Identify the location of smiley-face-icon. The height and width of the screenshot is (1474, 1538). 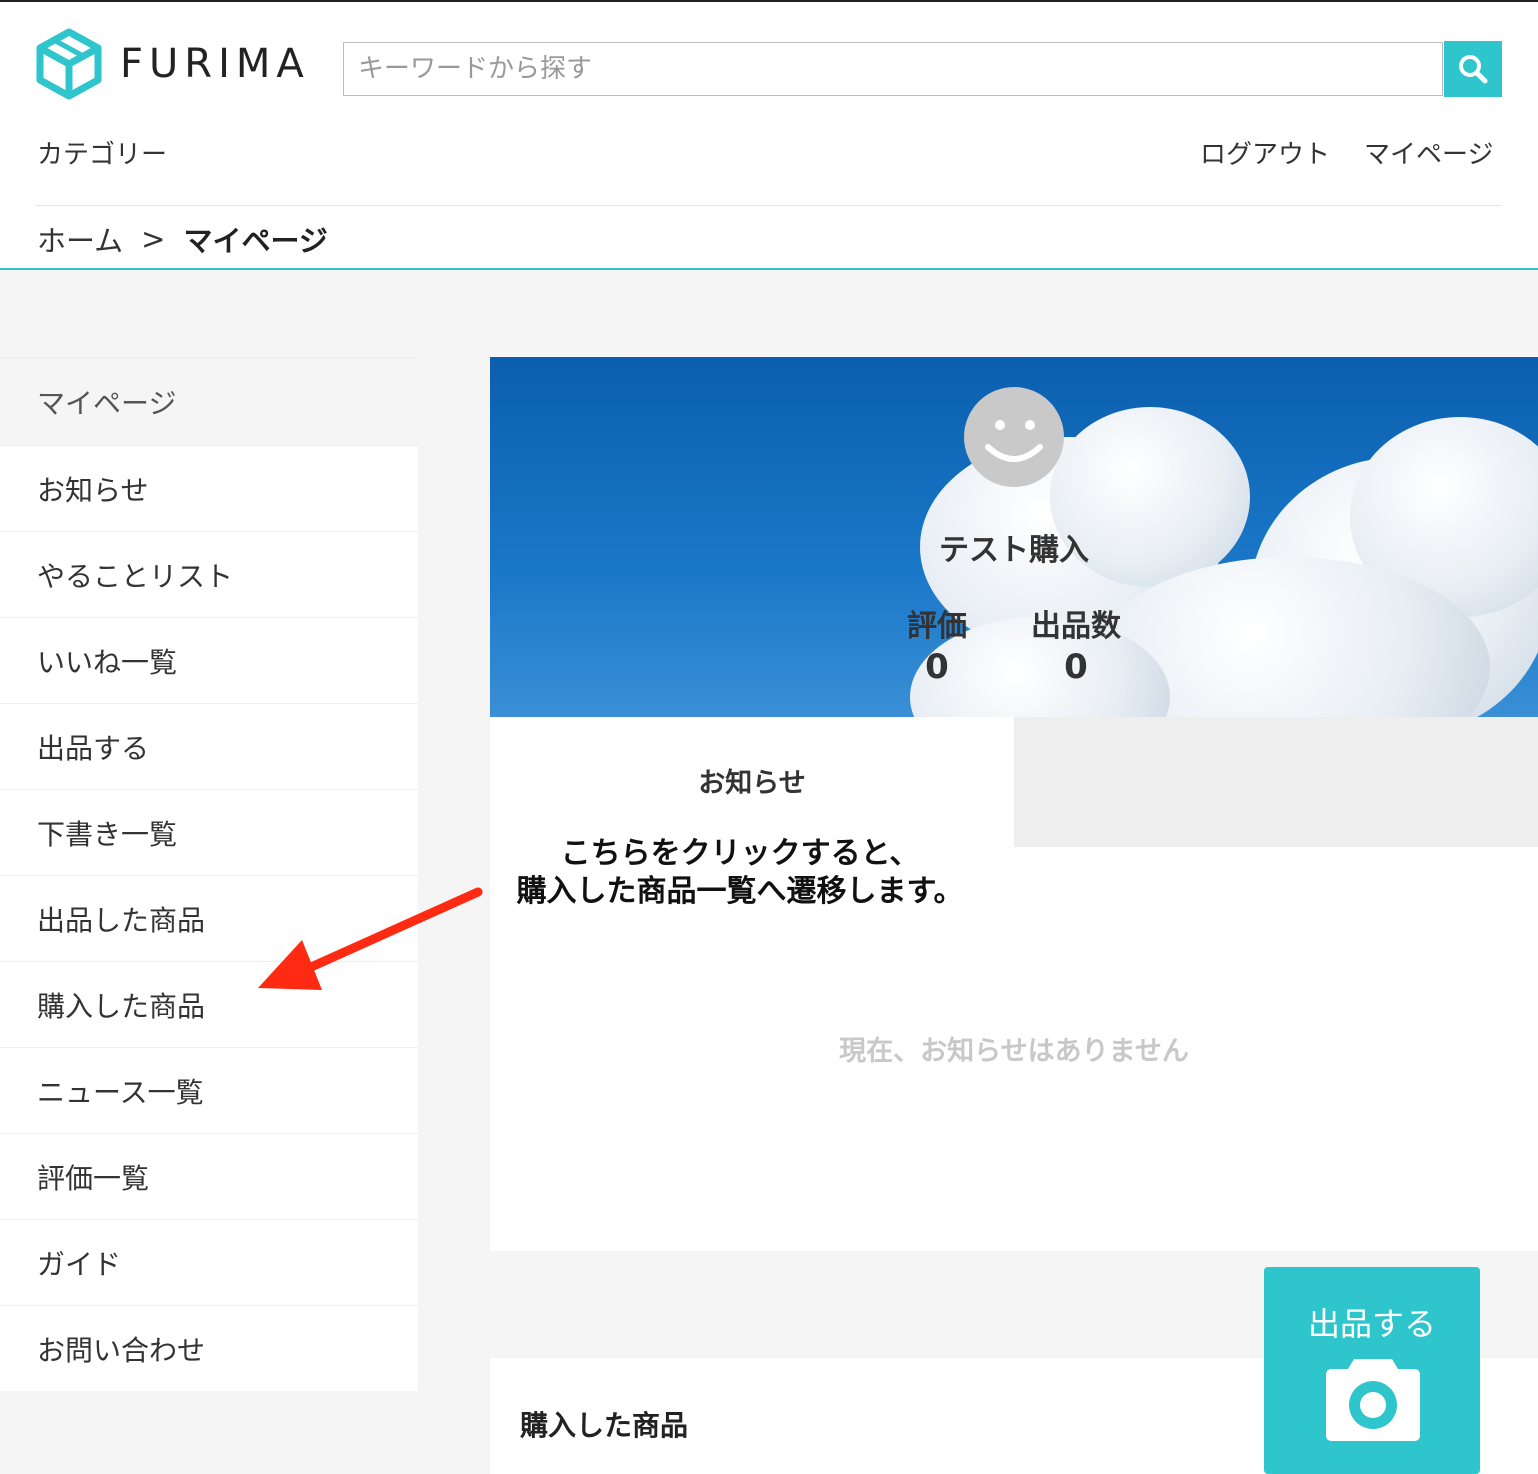
(1014, 441).